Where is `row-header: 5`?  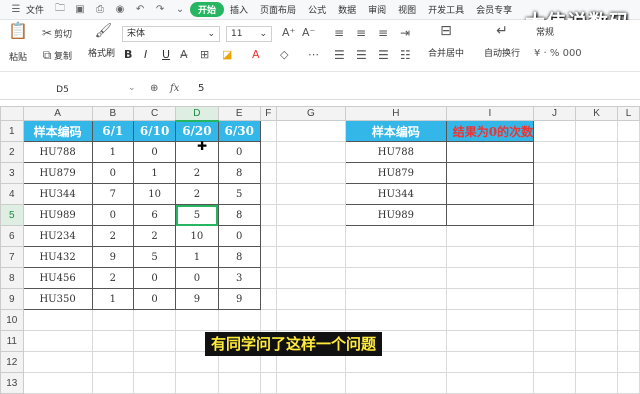 row-header: 5 is located at coordinates (12, 215).